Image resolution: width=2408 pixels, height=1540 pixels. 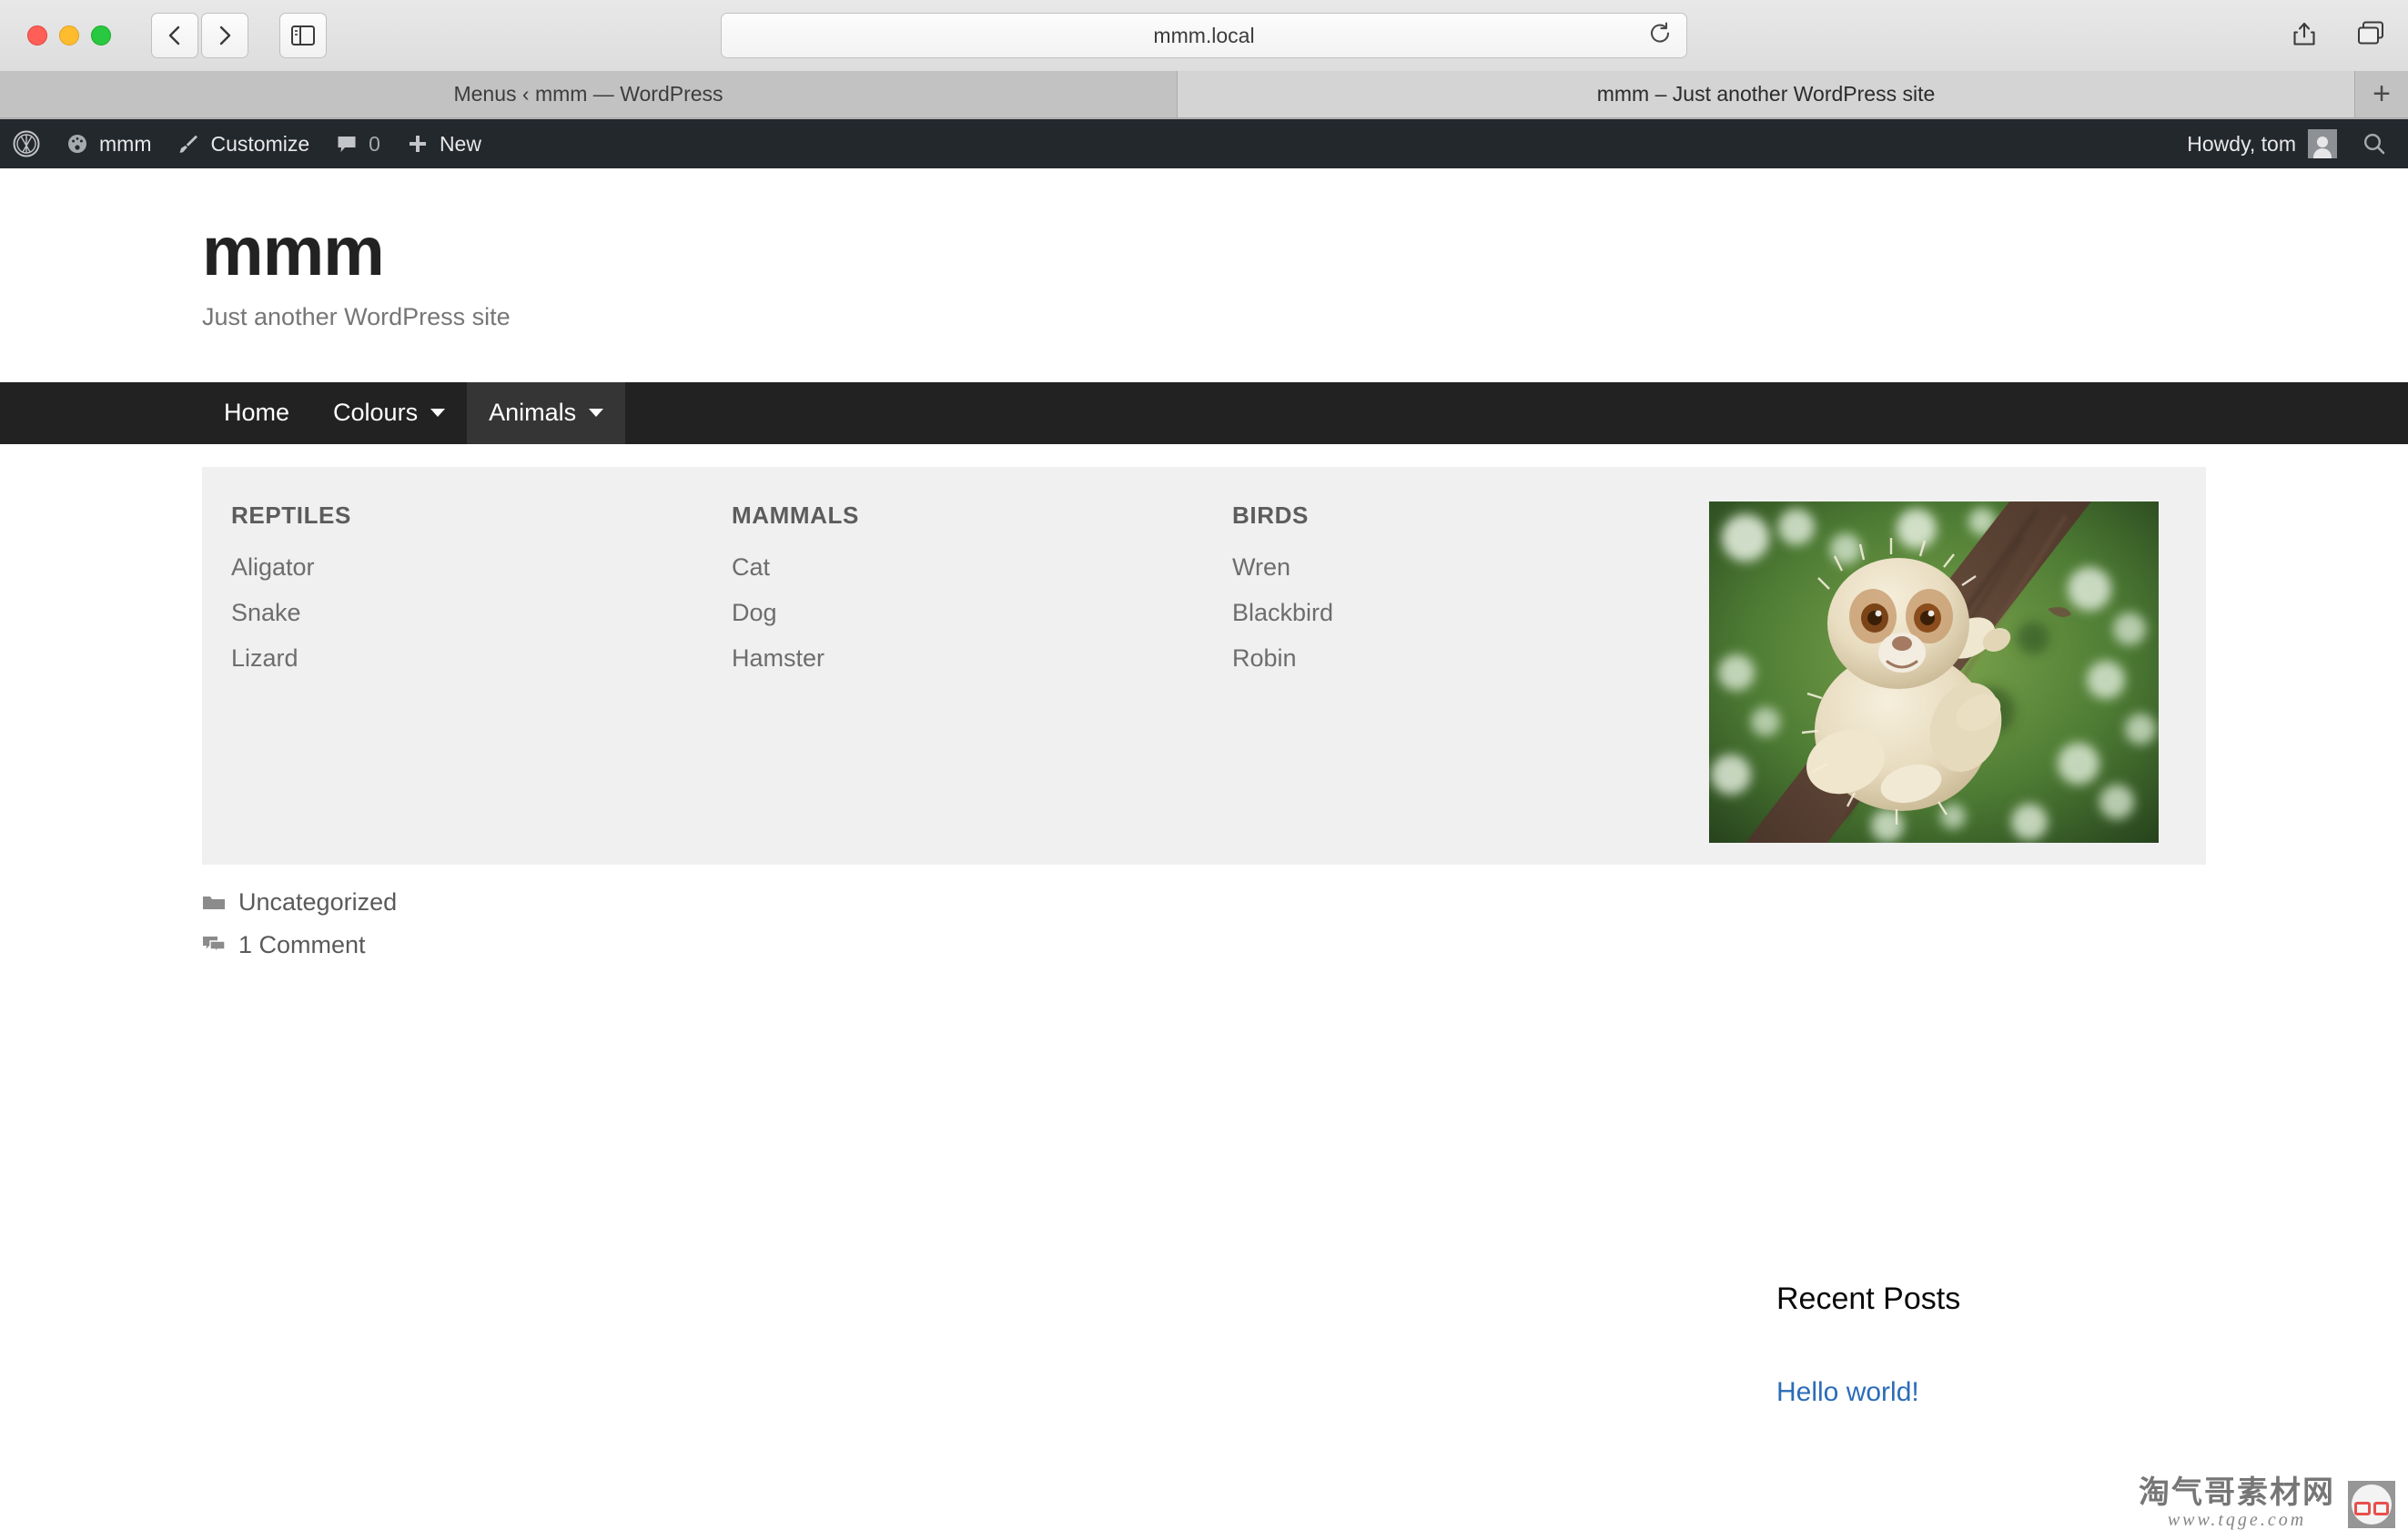 I want to click on site-title: mmm, so click(x=1305, y=252).